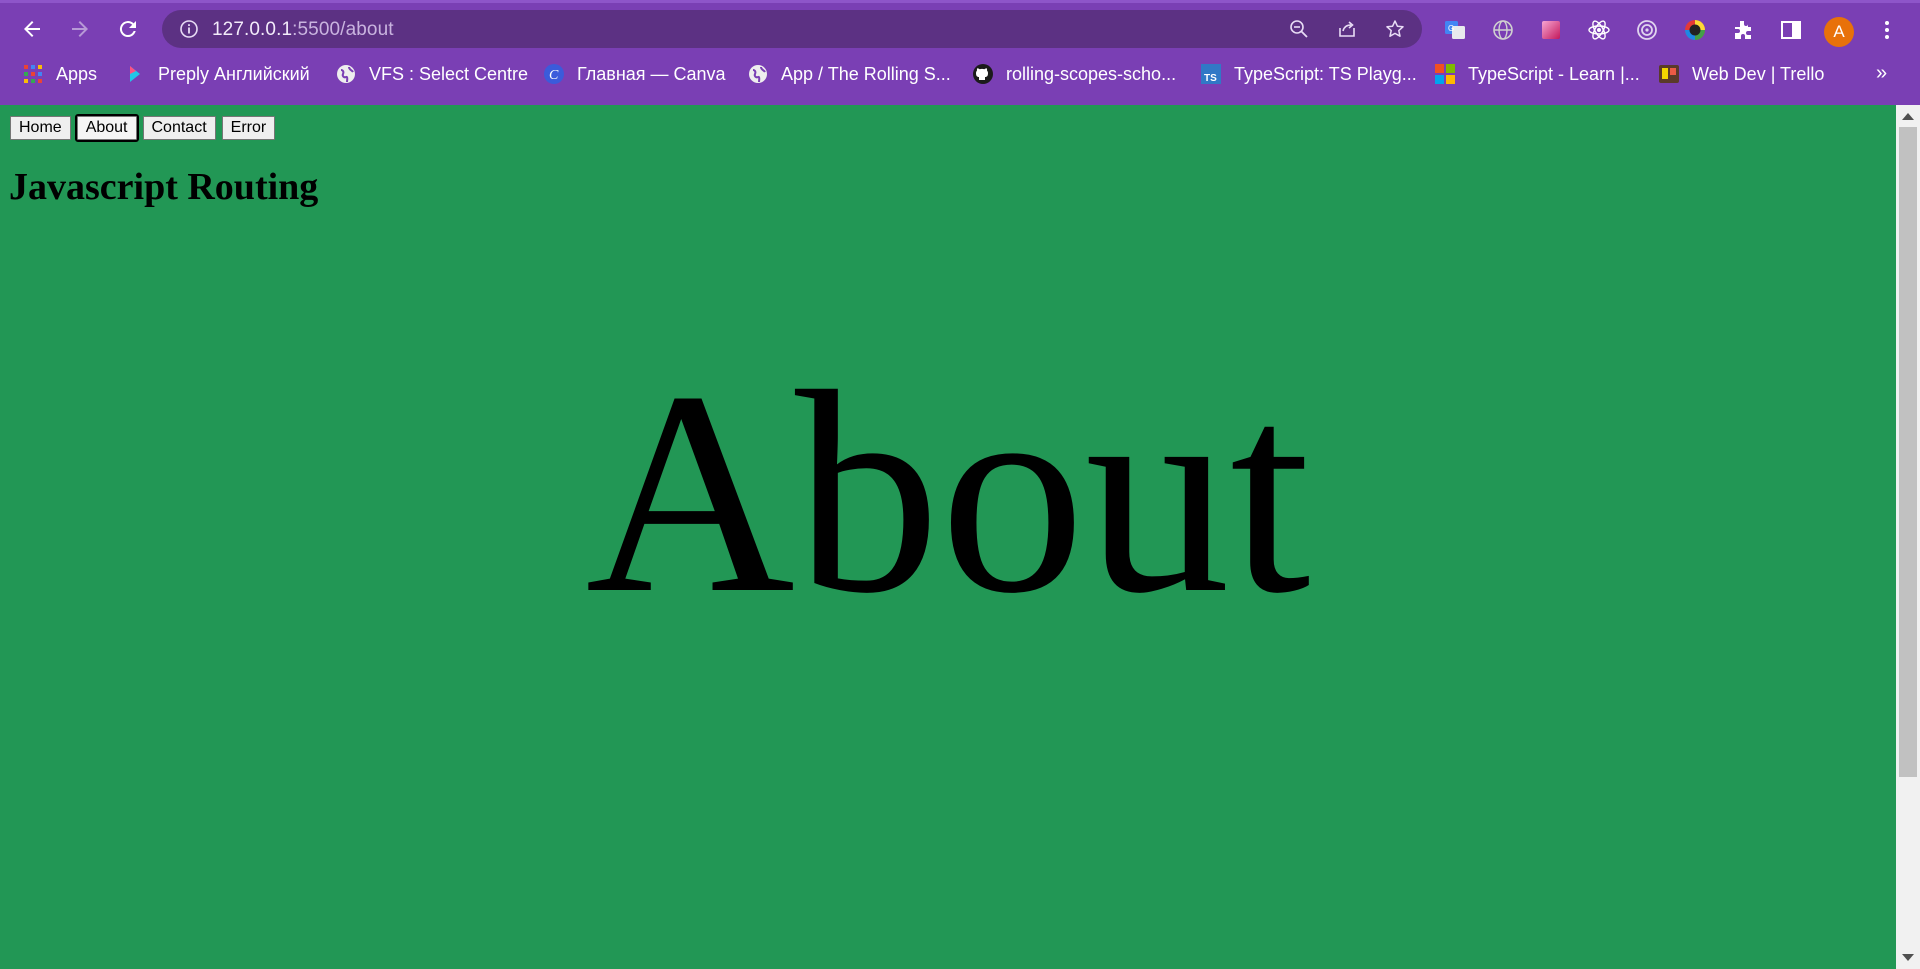  I want to click on tab-strip-edge, so click(960, 1).